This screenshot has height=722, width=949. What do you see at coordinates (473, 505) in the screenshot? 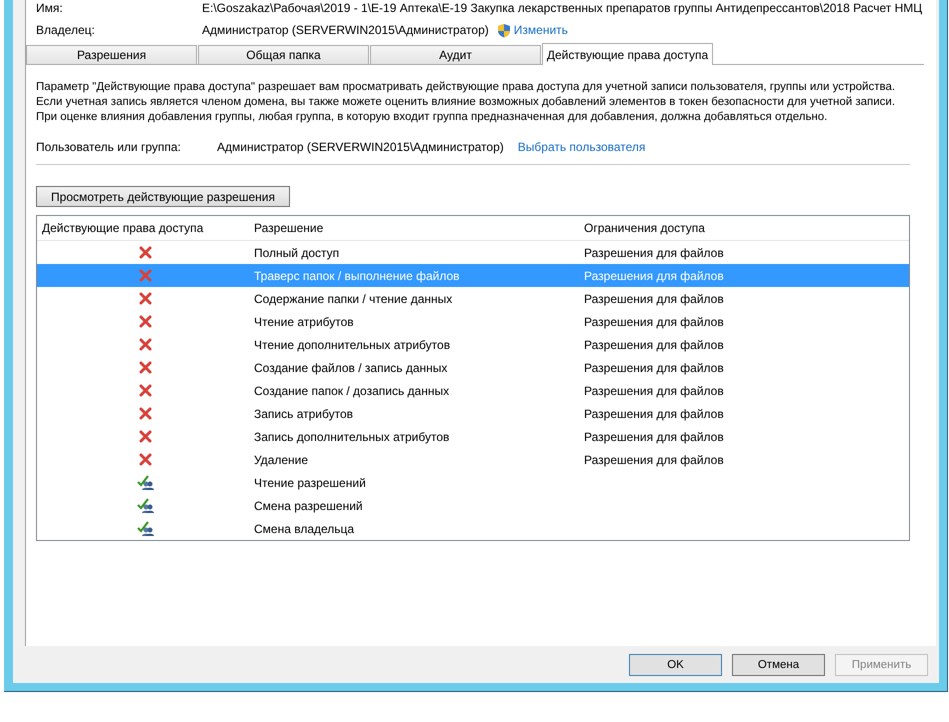
I see `table-row: Смена разрешений` at bounding box center [473, 505].